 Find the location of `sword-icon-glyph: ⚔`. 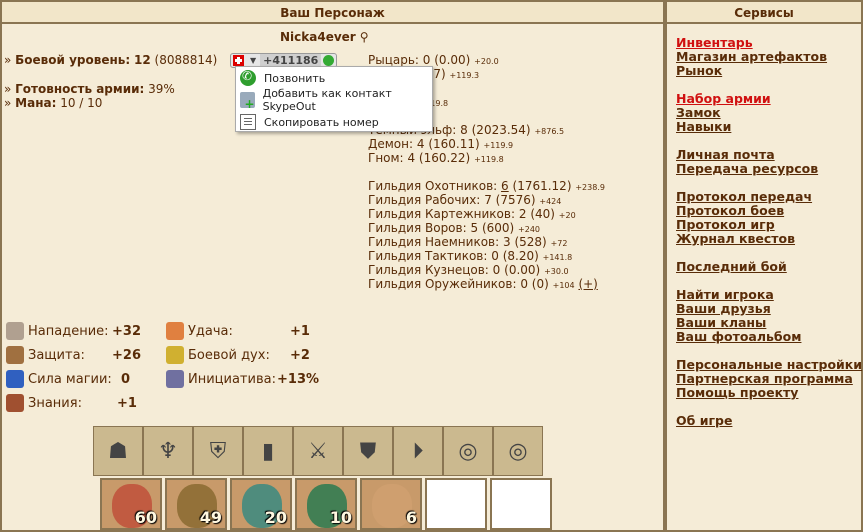

sword-icon-glyph: ⚔ is located at coordinates (318, 451).